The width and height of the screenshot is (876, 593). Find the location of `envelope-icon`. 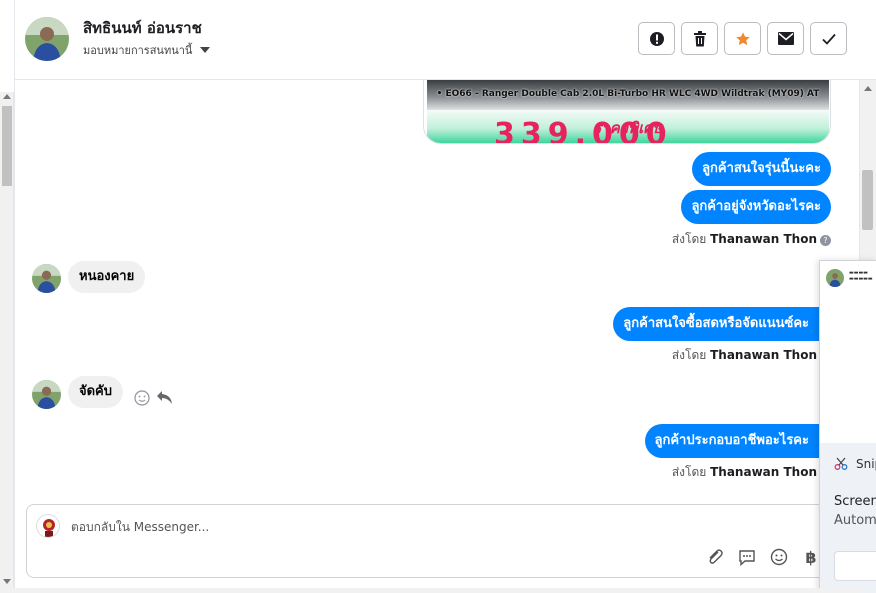

envelope-icon is located at coordinates (785, 38).